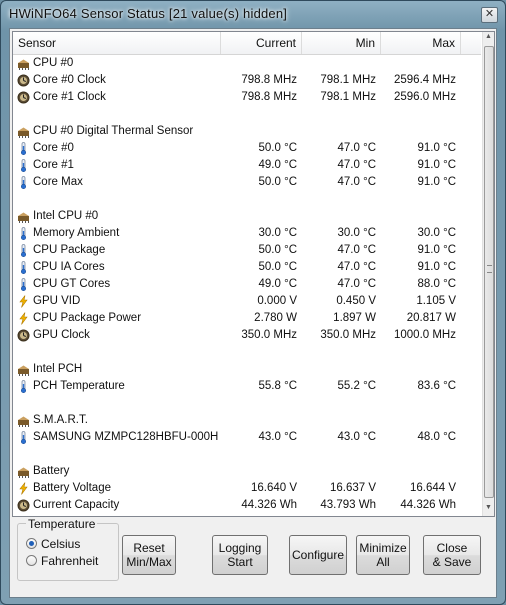  What do you see at coordinates (421, 43) in the screenshot?
I see `column-header-max: Max` at bounding box center [421, 43].